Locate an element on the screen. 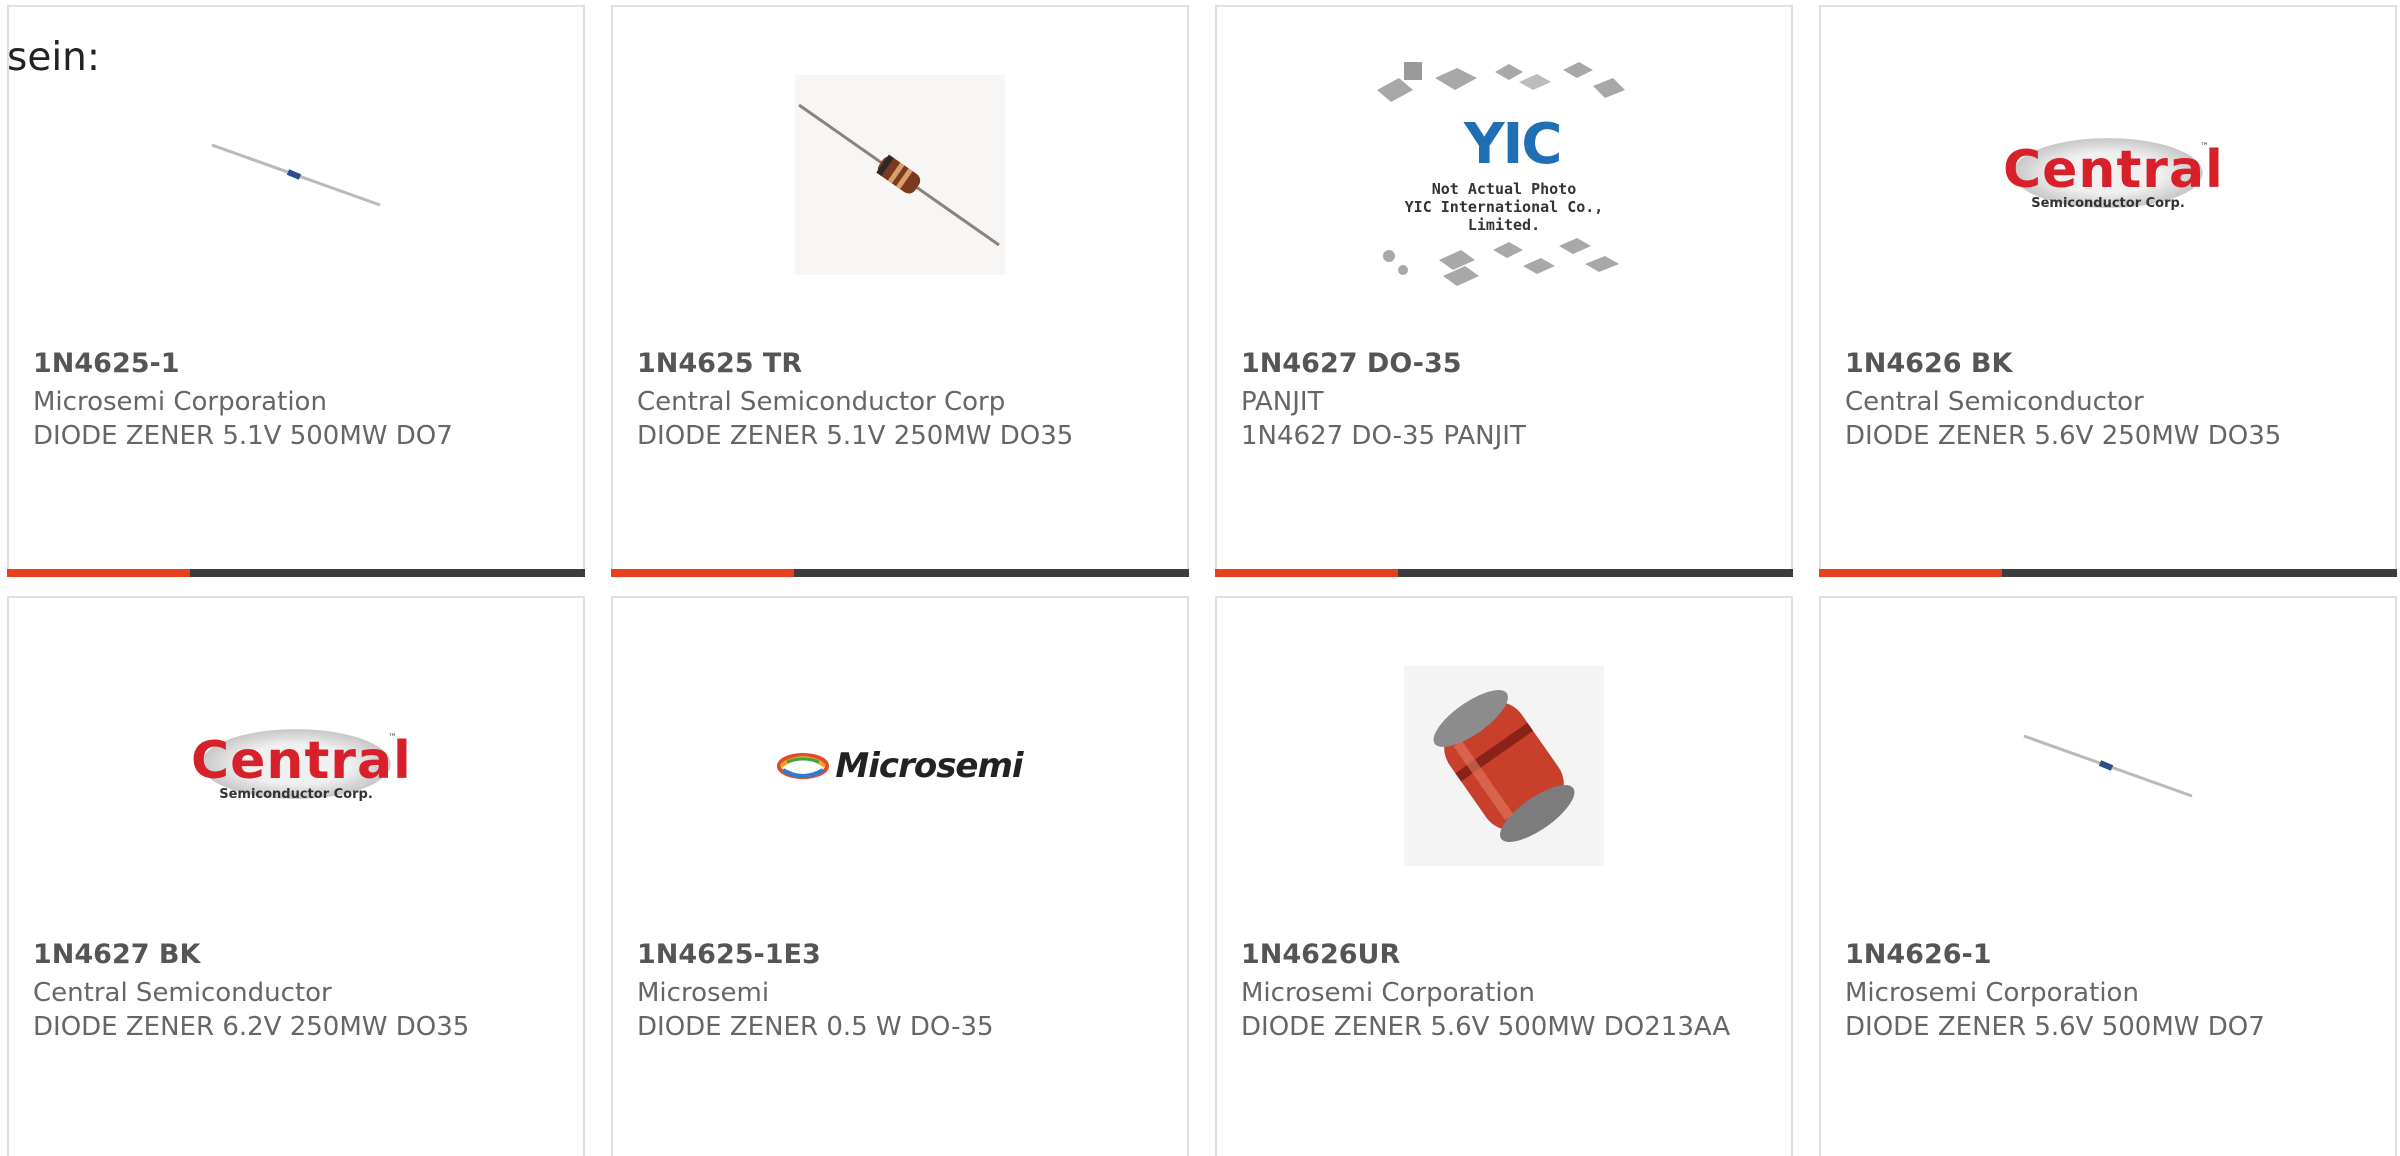 Image resolution: width=2400 pixels, height=1156 pixels. part-number: 1N4625-1E3 is located at coordinates (729, 954).